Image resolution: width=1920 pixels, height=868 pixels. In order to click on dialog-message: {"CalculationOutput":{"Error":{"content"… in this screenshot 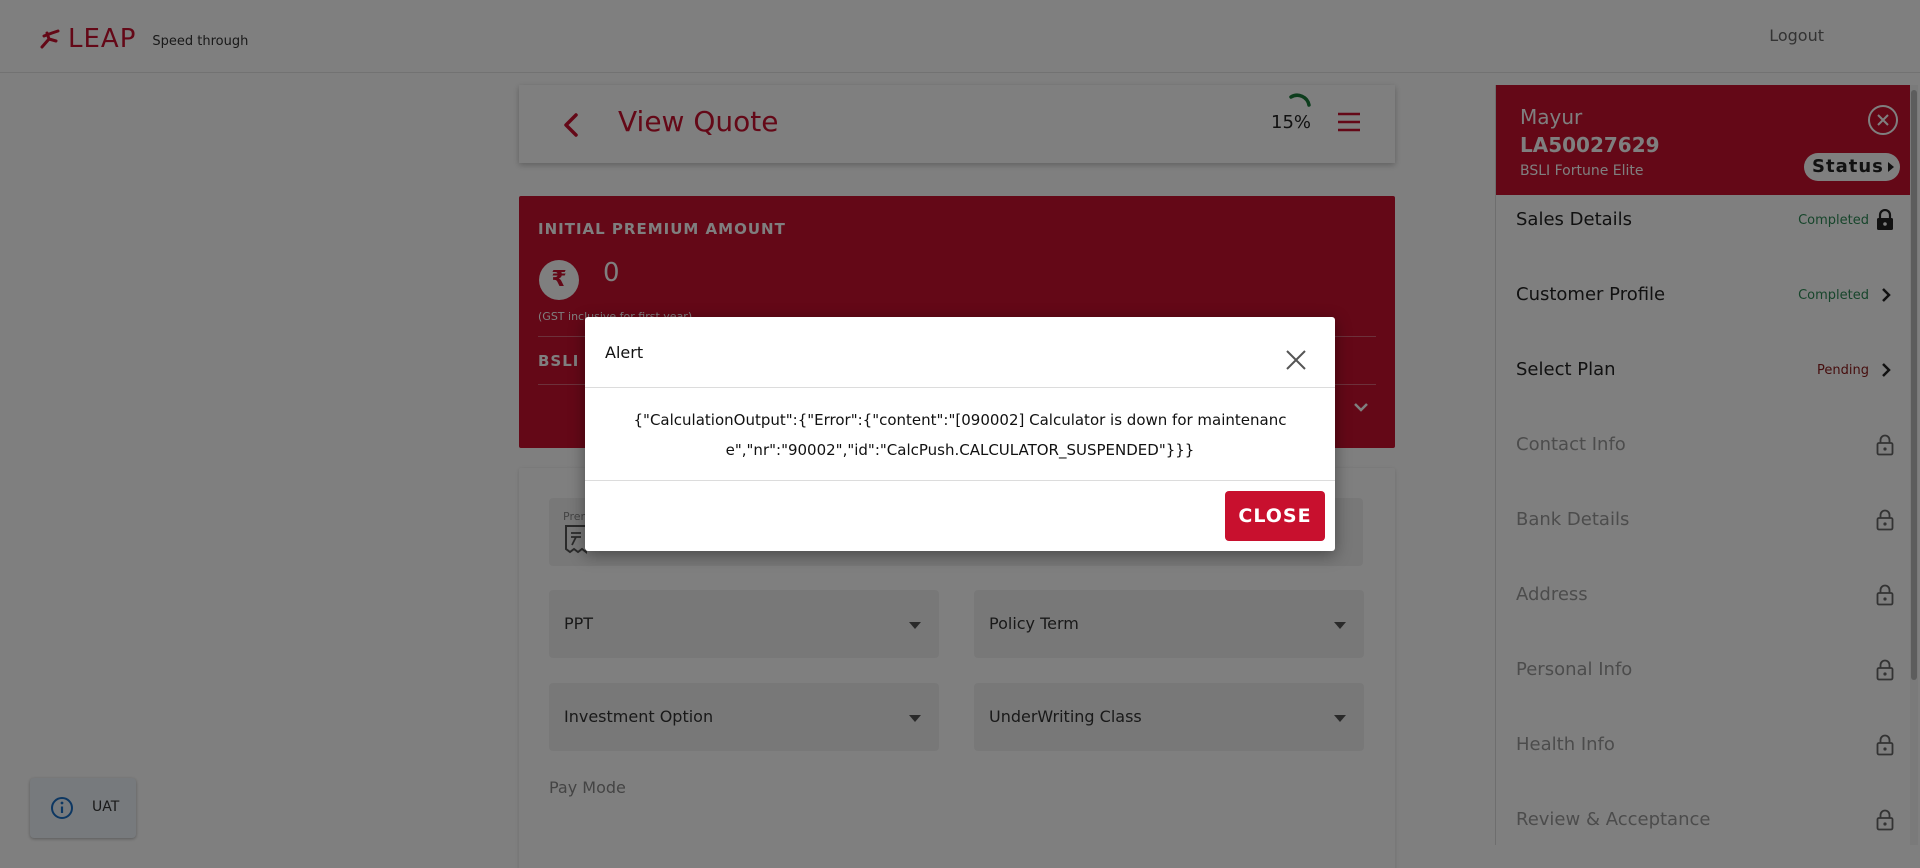, I will do `click(960, 435)`.